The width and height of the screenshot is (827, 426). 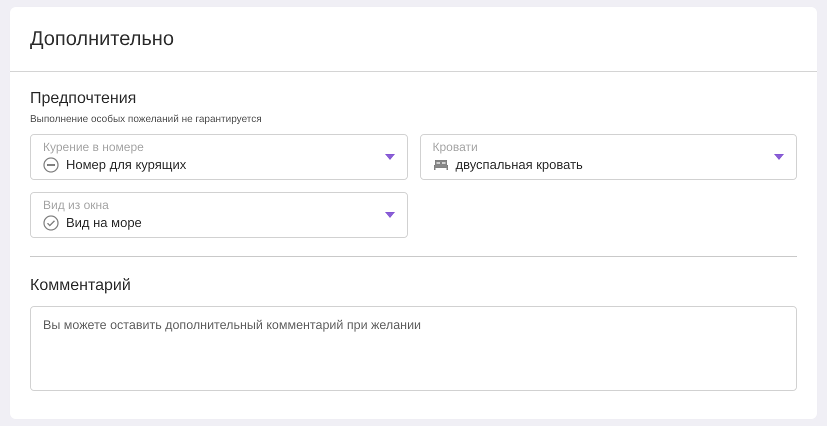 I want to click on select-value: двуспальная кровать, so click(x=519, y=165).